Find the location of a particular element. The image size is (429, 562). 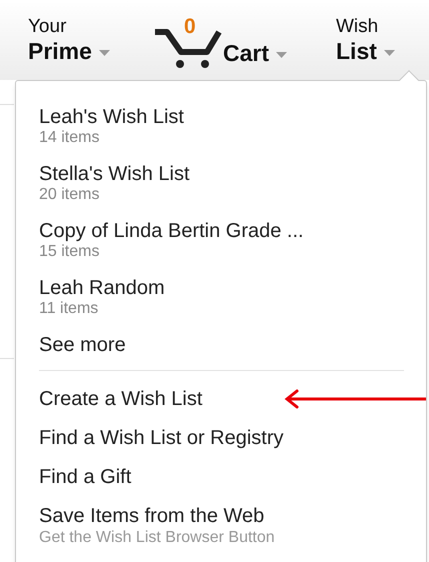

wish-list-link: Stella's Wish List is located at coordinates (114, 174).